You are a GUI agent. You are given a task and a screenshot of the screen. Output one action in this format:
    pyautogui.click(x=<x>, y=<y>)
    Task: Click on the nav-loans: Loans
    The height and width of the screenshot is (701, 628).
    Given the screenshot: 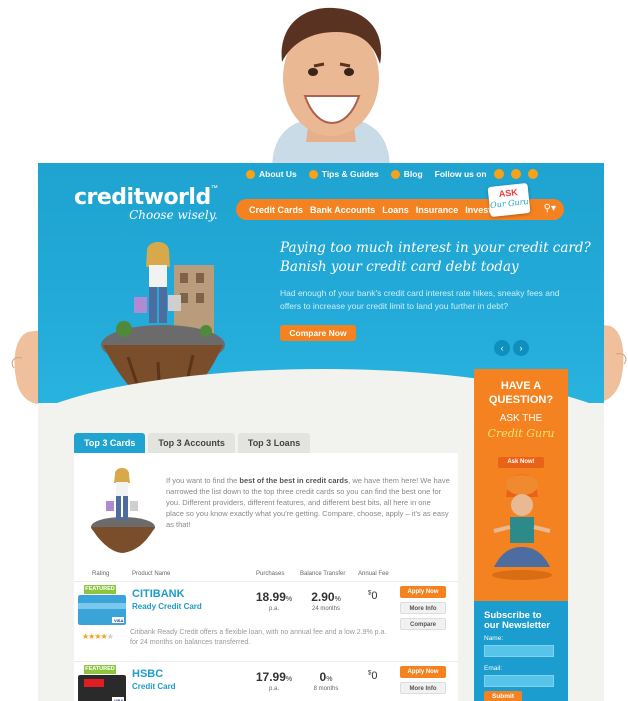 What is the action you would take?
    pyautogui.click(x=395, y=210)
    